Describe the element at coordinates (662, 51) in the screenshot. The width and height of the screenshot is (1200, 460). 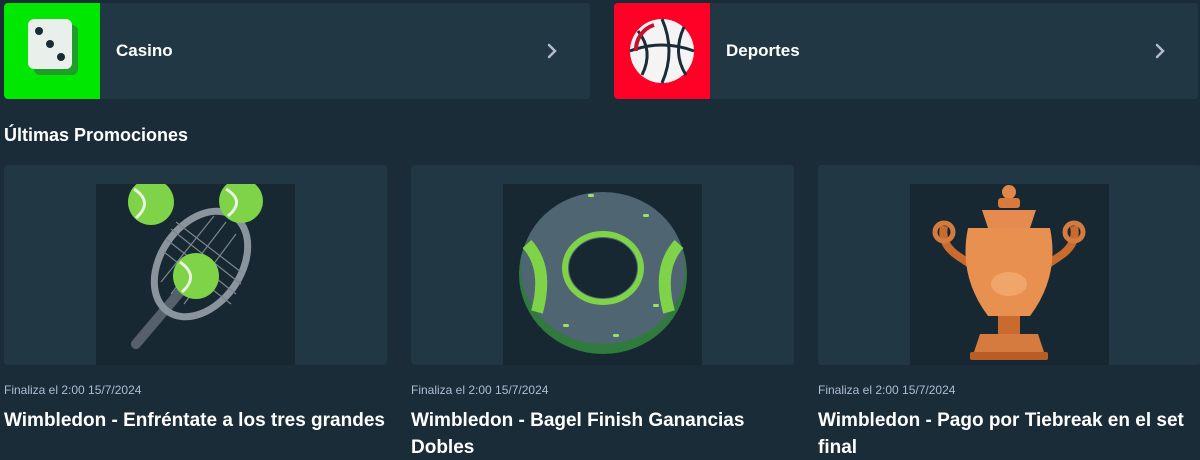
I see `basketball-icon` at that location.